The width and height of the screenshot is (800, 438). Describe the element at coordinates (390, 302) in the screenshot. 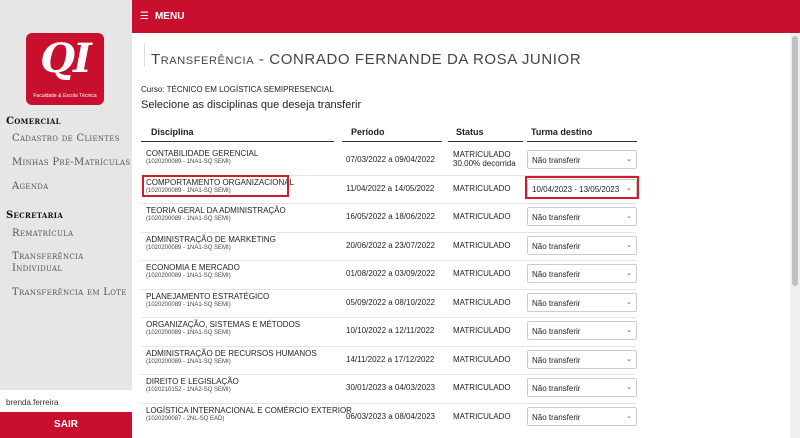

I see `discipline-period: 05/09/2022 a 08/10/2022` at that location.